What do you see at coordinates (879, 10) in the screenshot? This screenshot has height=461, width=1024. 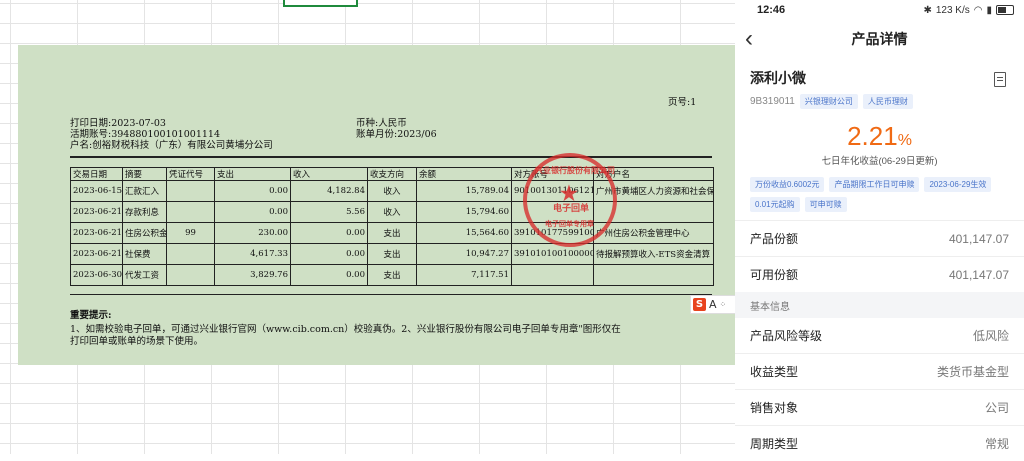 I see `status-bar: 12:46 ✱ 123 K/s ◠ ▮` at bounding box center [879, 10].